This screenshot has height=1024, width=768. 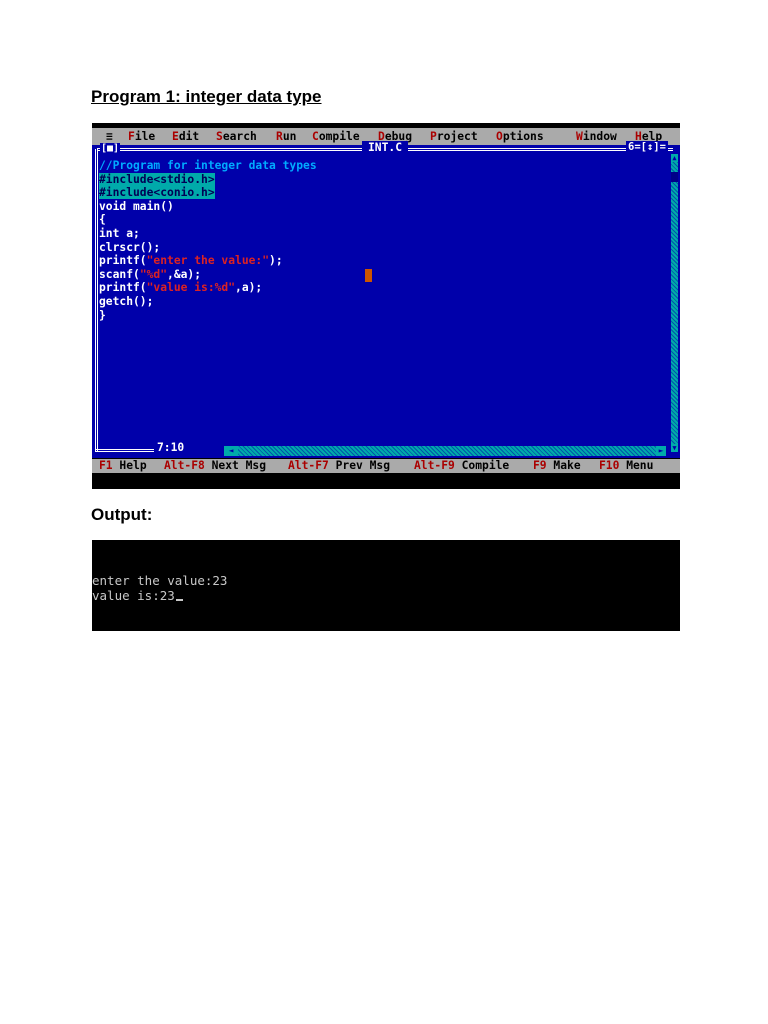 What do you see at coordinates (126, 450) in the screenshot?
I see `window-frame-bottom` at bounding box center [126, 450].